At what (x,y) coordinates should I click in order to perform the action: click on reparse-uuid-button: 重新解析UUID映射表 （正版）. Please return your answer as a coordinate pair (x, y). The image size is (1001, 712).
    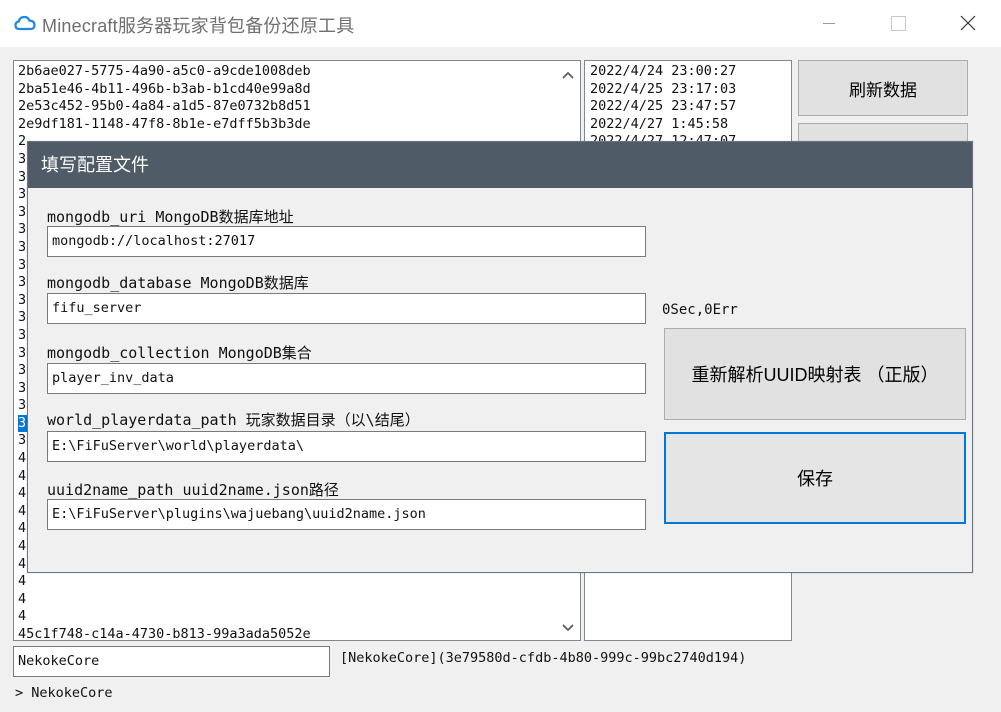
    Looking at the image, I should click on (815, 374).